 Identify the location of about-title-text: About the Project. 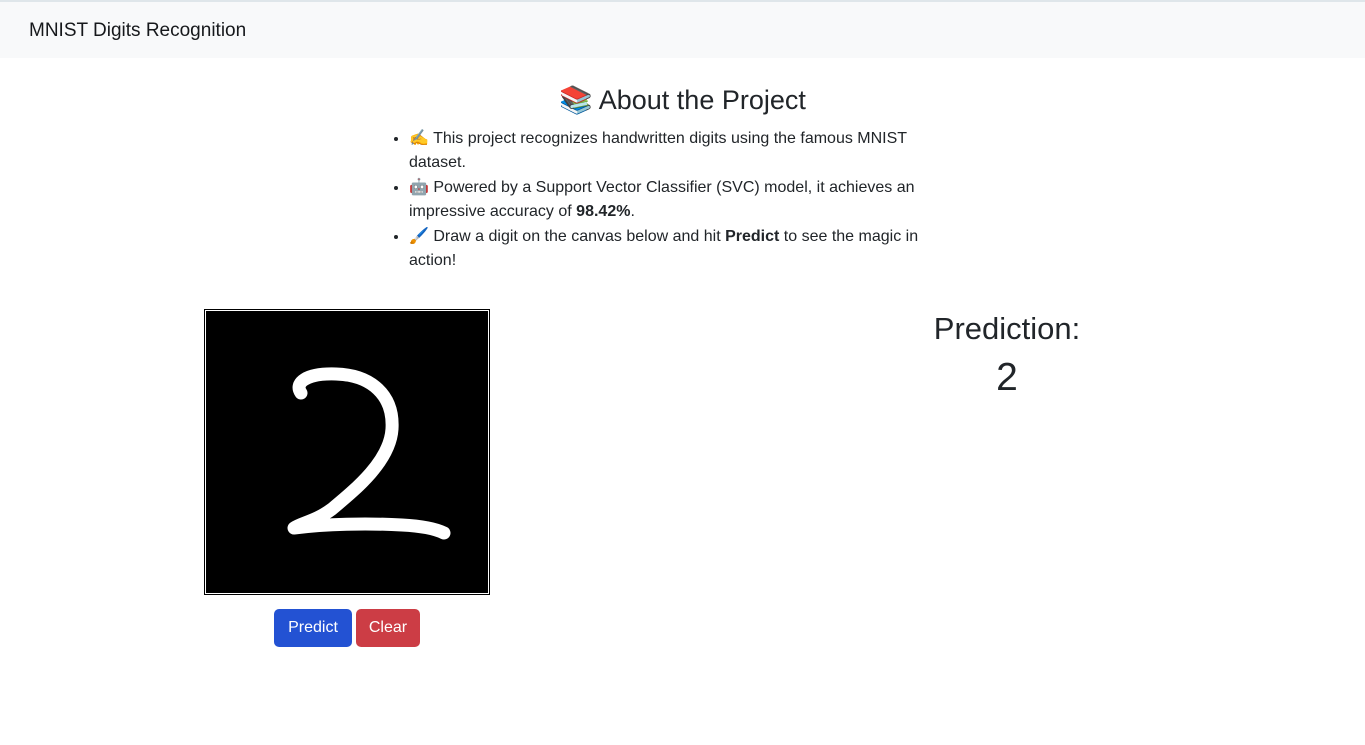
(702, 100).